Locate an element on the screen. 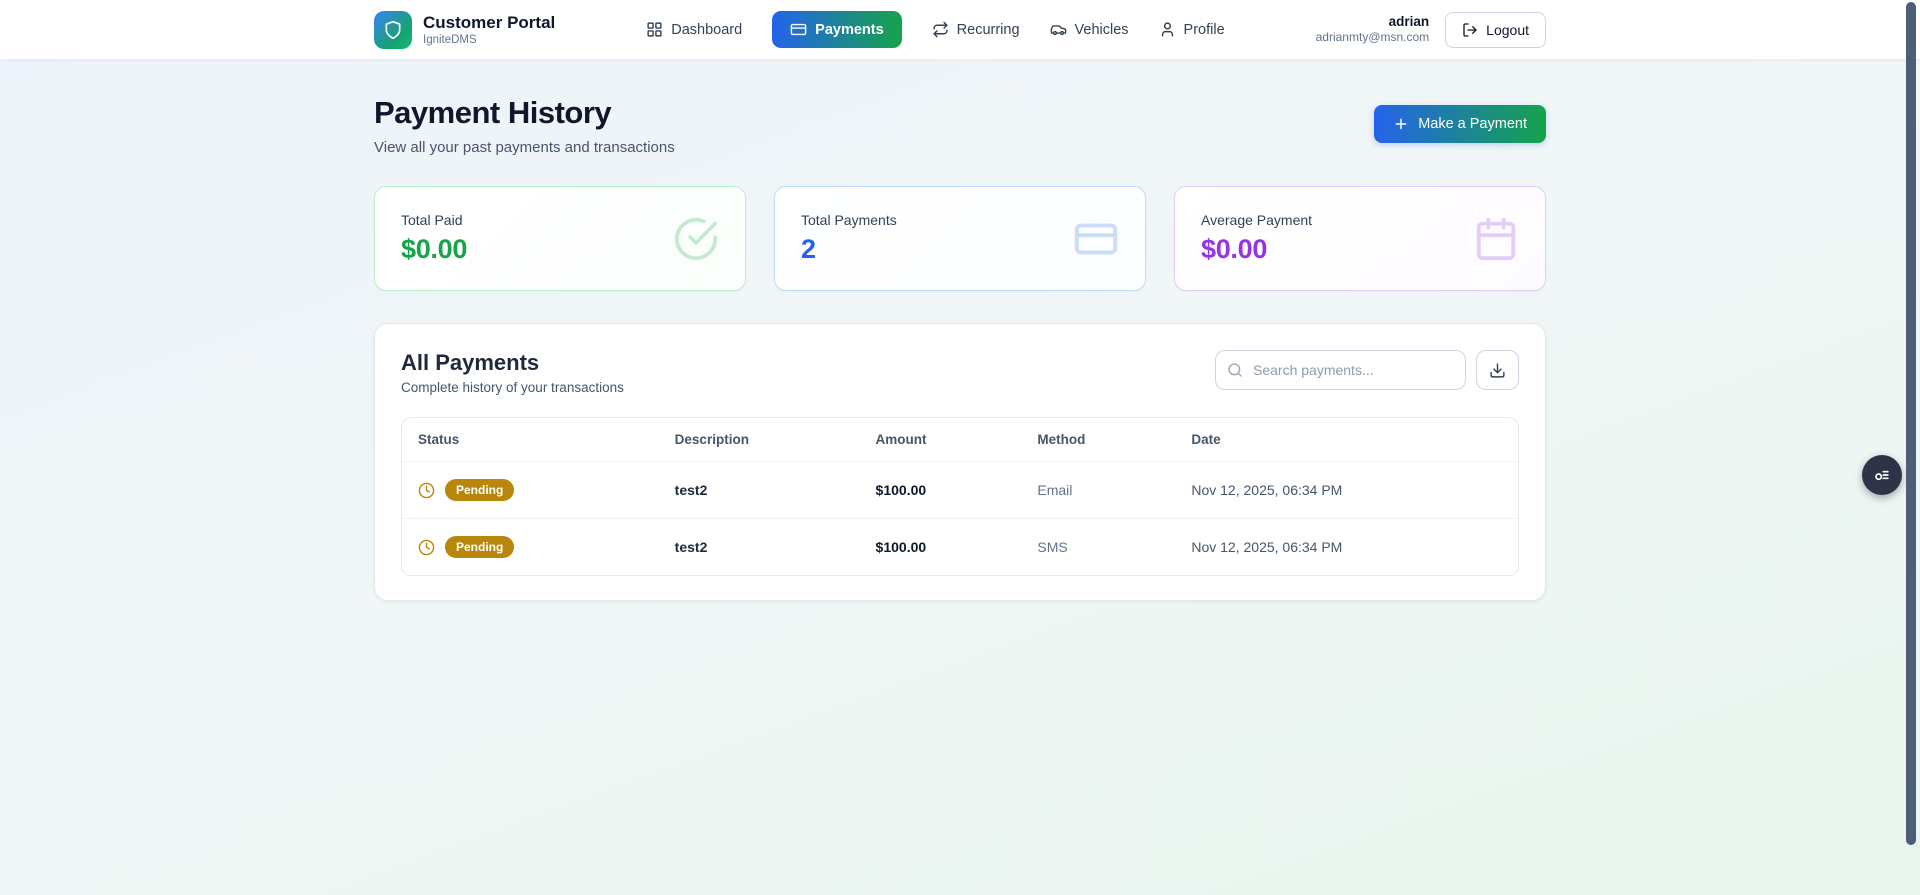 The height and width of the screenshot is (895, 1920). user-email: adrianmty@msn.com is located at coordinates (1372, 37).